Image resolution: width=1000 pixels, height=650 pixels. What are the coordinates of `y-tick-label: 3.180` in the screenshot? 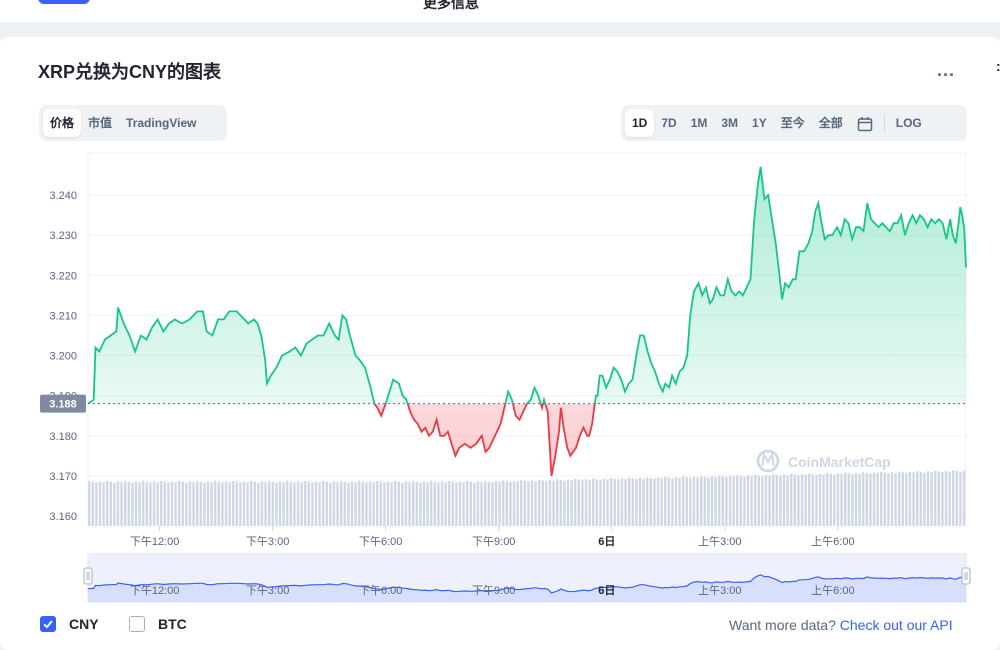 It's located at (63, 437).